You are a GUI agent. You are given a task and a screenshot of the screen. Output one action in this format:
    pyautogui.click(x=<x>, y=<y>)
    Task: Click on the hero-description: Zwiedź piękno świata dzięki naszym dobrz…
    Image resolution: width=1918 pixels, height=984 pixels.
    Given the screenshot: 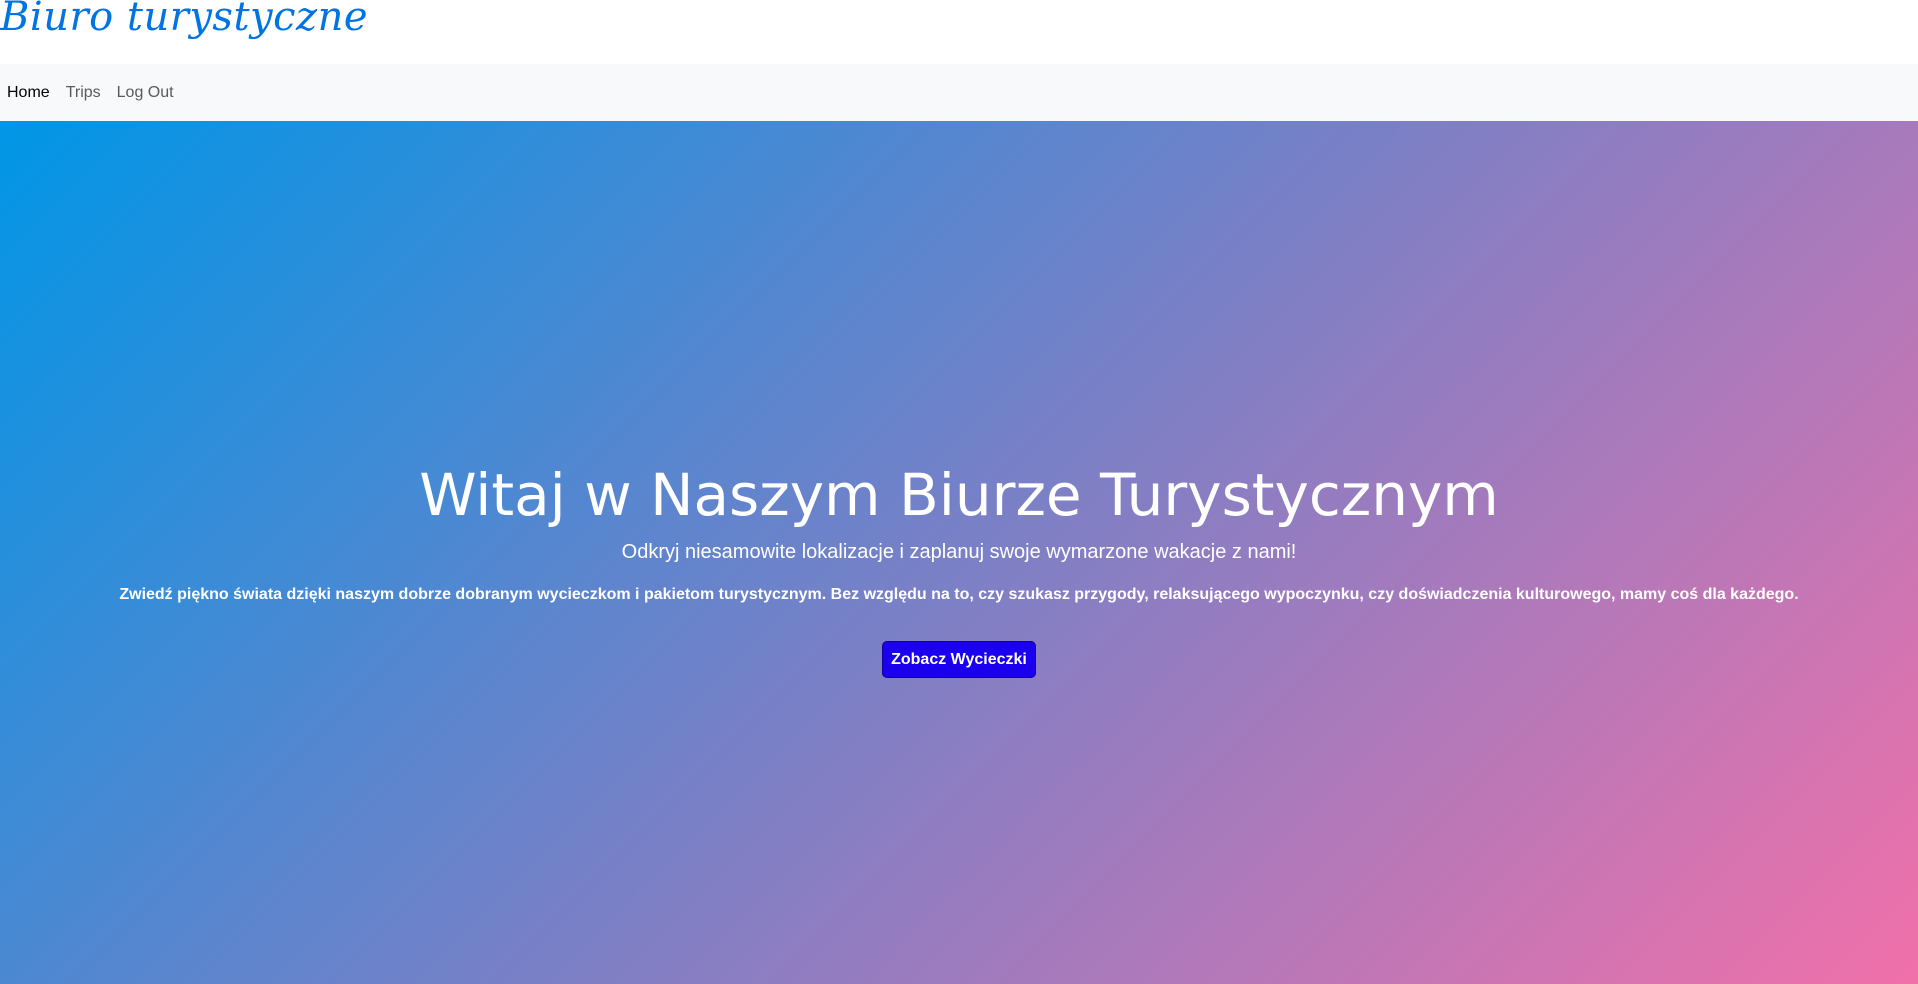 What is the action you would take?
    pyautogui.click(x=959, y=594)
    